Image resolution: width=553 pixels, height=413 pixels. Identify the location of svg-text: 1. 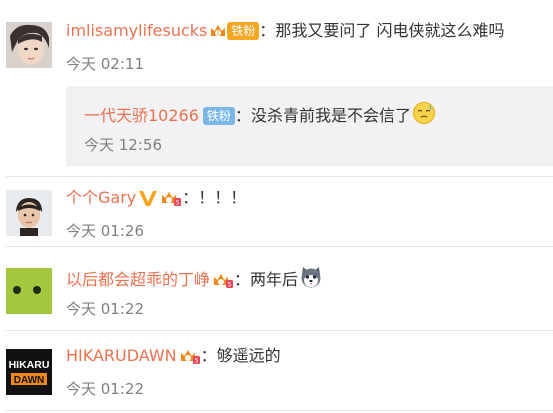
(218, 34).